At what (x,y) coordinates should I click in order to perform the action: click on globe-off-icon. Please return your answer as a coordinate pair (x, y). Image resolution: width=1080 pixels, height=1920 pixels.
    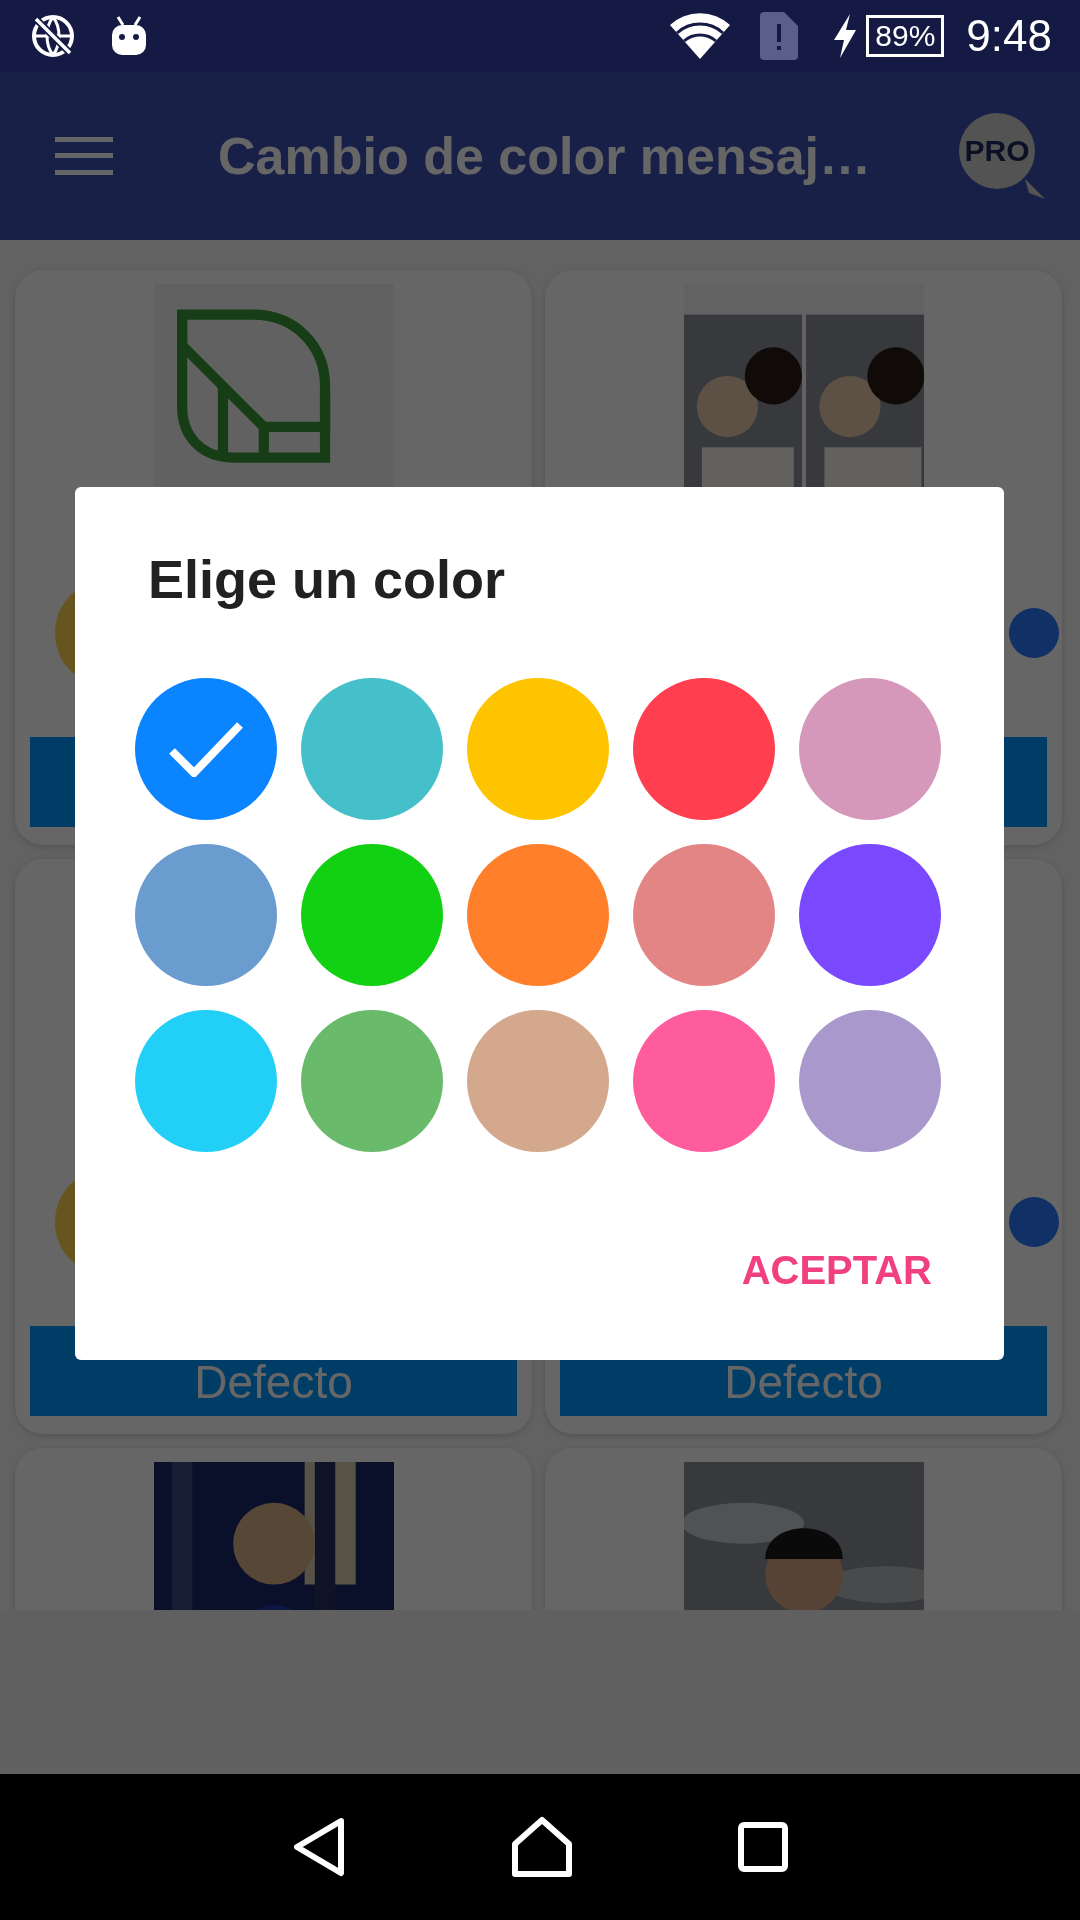
    Looking at the image, I should click on (53, 36).